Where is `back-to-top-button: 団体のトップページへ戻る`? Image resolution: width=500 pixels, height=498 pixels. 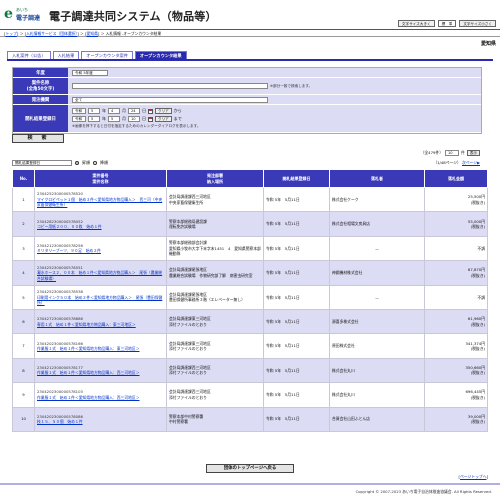
back-to-top-button: 団体のトップページへ戻る is located at coordinates (250, 468).